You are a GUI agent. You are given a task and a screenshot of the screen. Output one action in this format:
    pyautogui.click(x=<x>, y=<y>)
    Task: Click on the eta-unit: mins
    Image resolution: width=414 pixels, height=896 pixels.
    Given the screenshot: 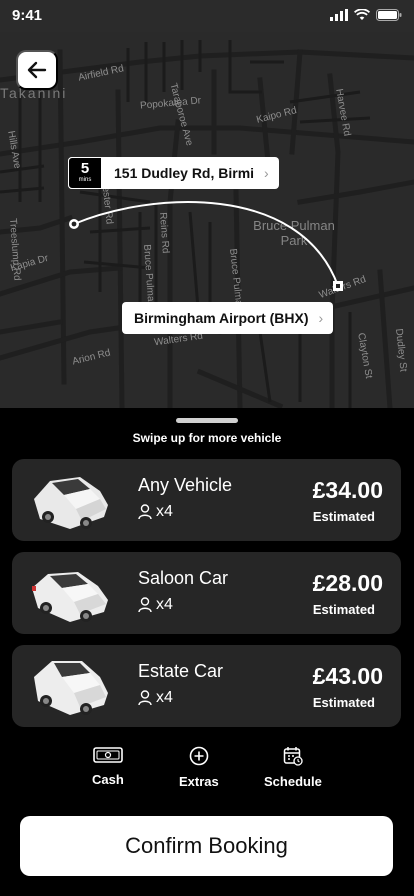 What is the action you would take?
    pyautogui.click(x=85, y=180)
    